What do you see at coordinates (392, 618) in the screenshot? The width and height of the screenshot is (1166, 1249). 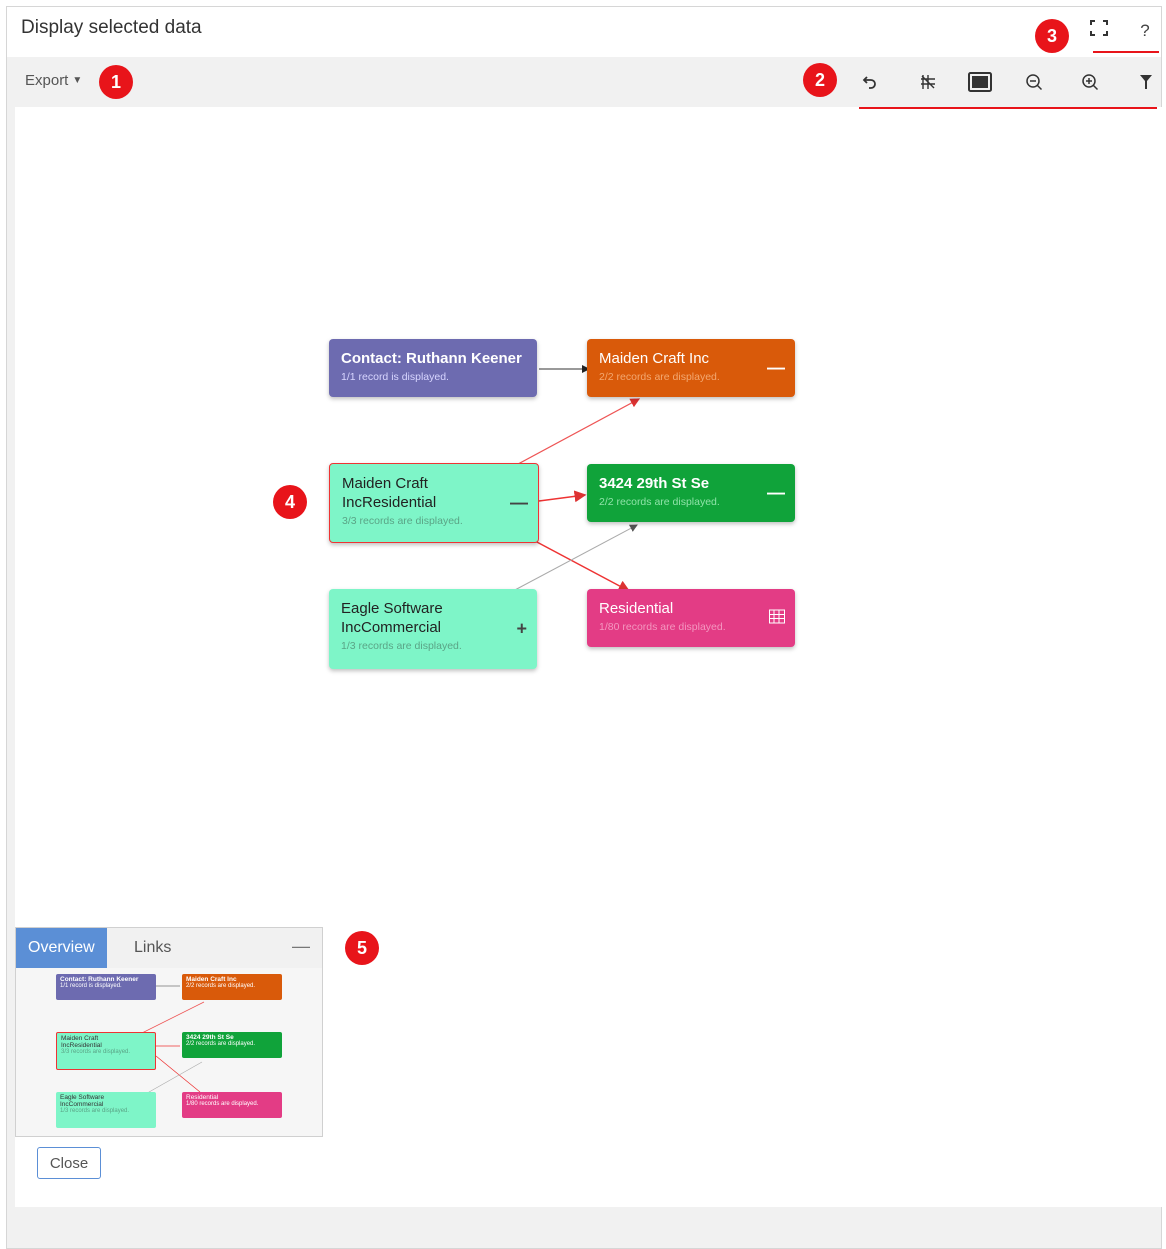 I see `node-name: Eagle Software IncCommercial` at bounding box center [392, 618].